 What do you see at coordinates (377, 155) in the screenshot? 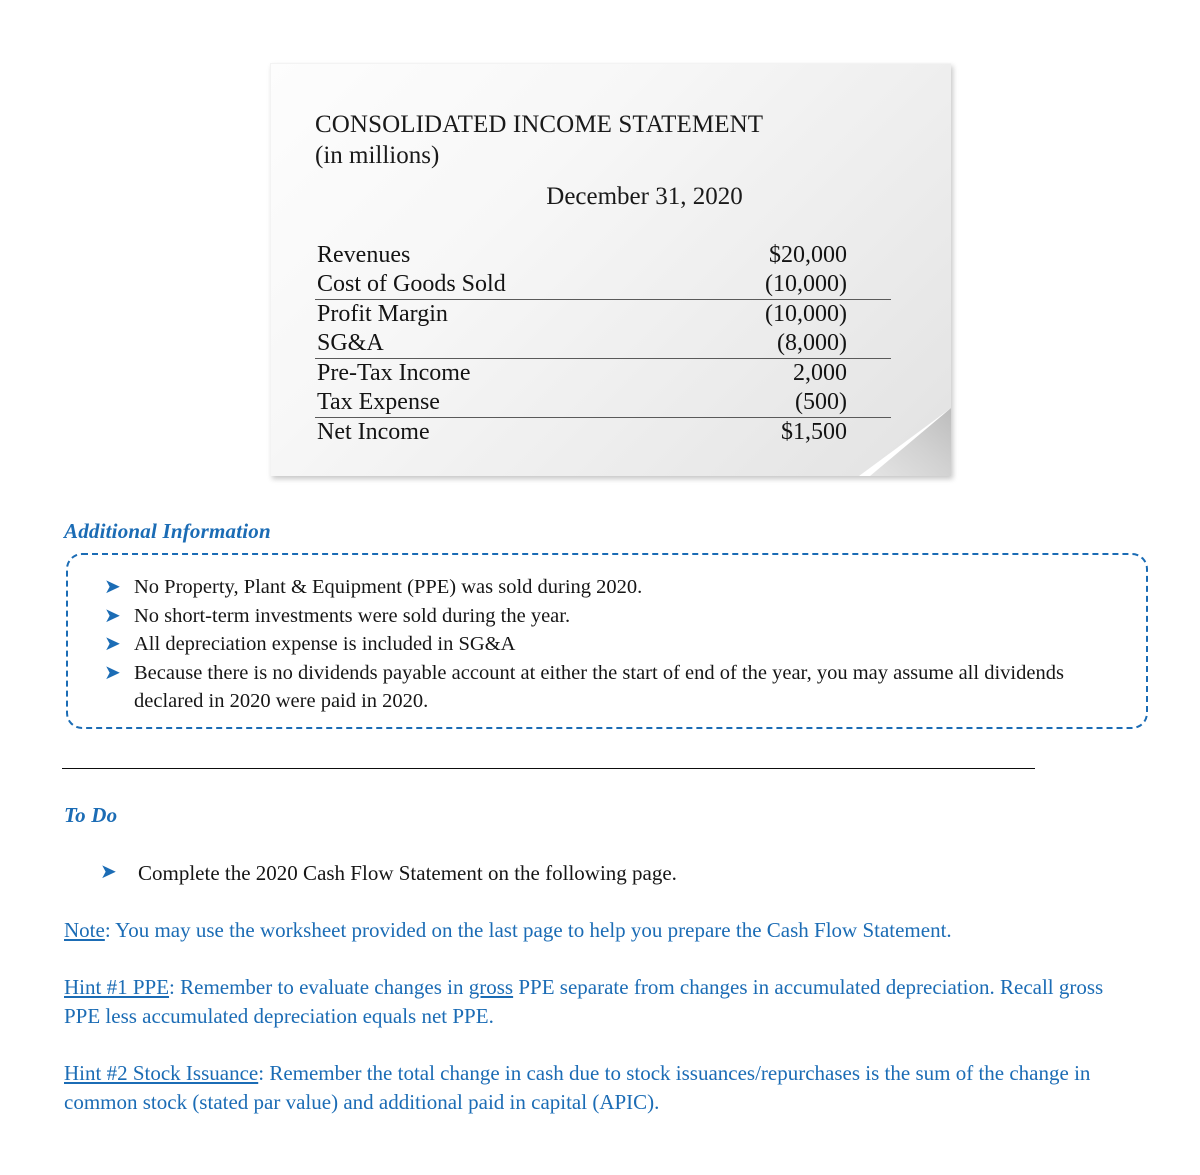
I see `income-statement-units: (in millions)` at bounding box center [377, 155].